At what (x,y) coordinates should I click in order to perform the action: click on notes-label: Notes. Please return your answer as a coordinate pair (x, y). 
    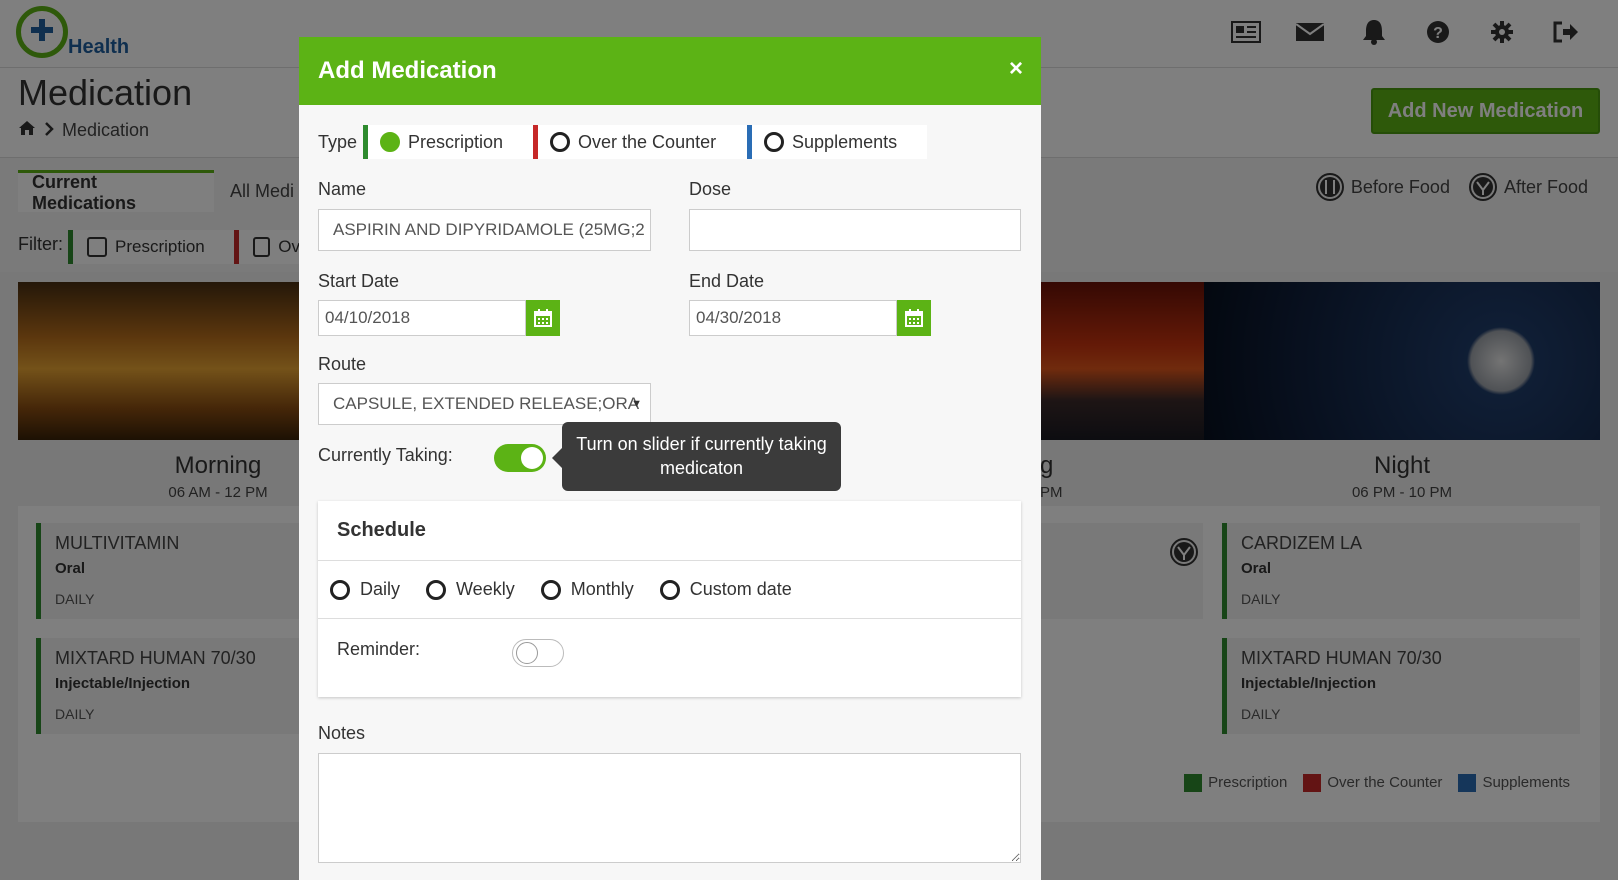
    Looking at the image, I should click on (342, 733).